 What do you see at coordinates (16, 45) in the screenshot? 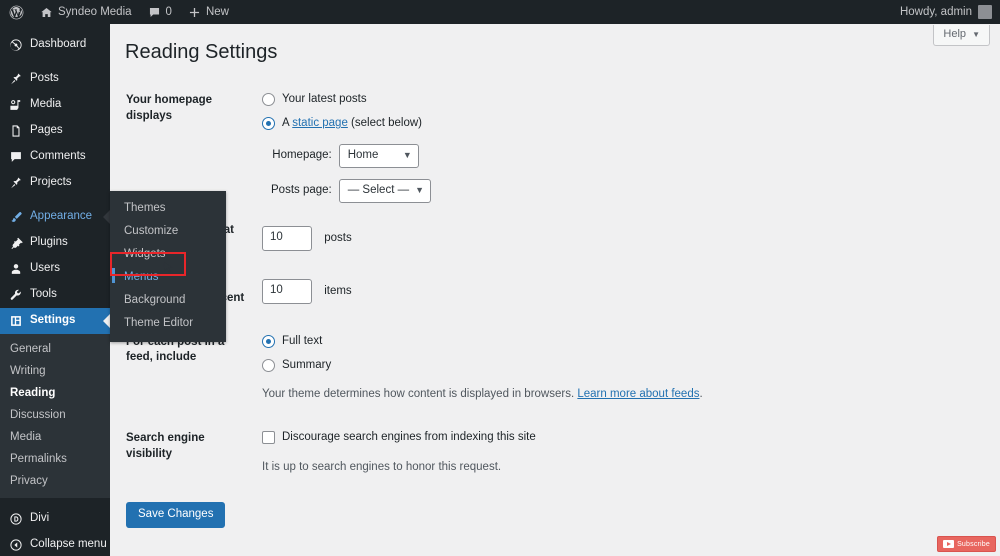
I see `dashboard-icon` at bounding box center [16, 45].